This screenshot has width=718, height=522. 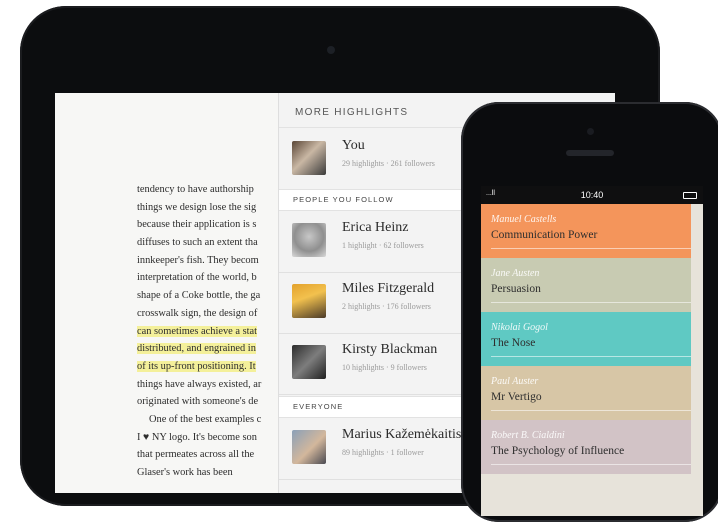 I want to click on person-name: Miles Fitzgerald, so click(x=388, y=288).